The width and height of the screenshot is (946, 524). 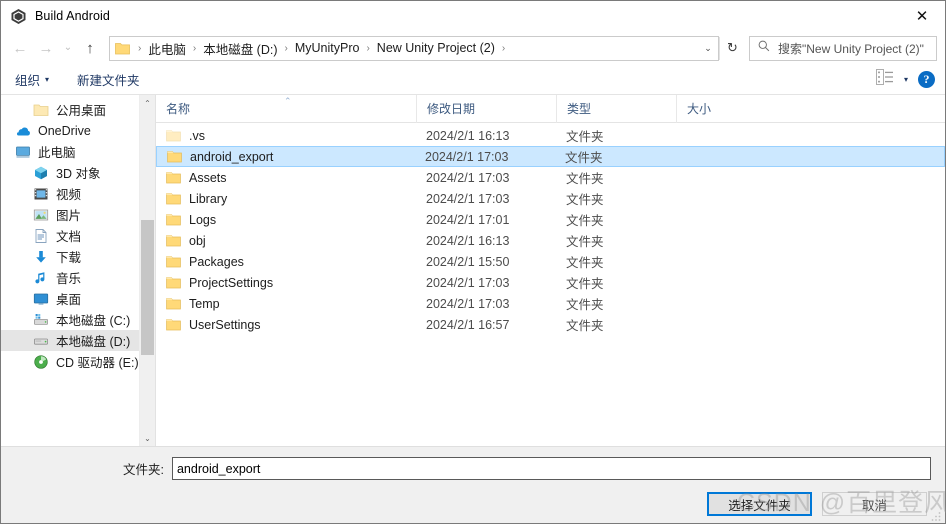 I want to click on cd-drive-icon, so click(x=41, y=362).